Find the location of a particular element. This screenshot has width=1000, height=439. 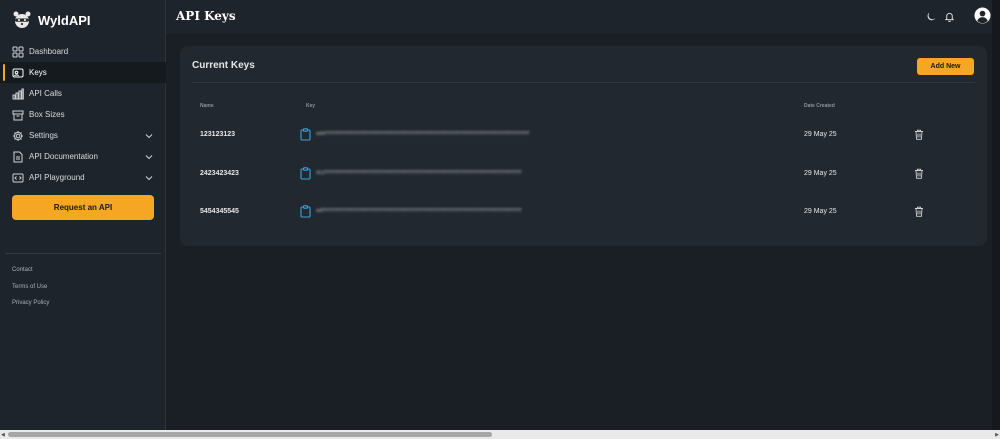

brand: WyldAPI is located at coordinates (51, 20).